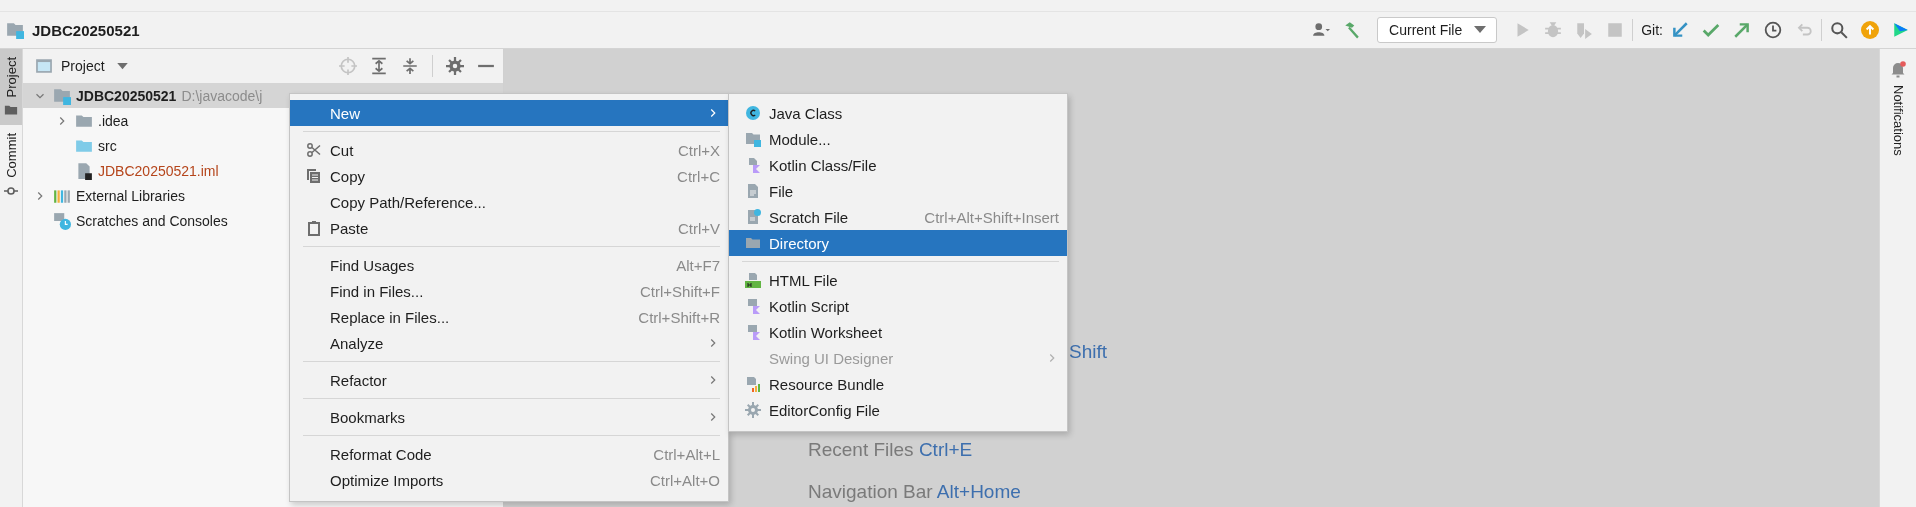 This screenshot has width=1916, height=507. Describe the element at coordinates (753, 384) in the screenshot. I see `resource-bundle-icon` at that location.